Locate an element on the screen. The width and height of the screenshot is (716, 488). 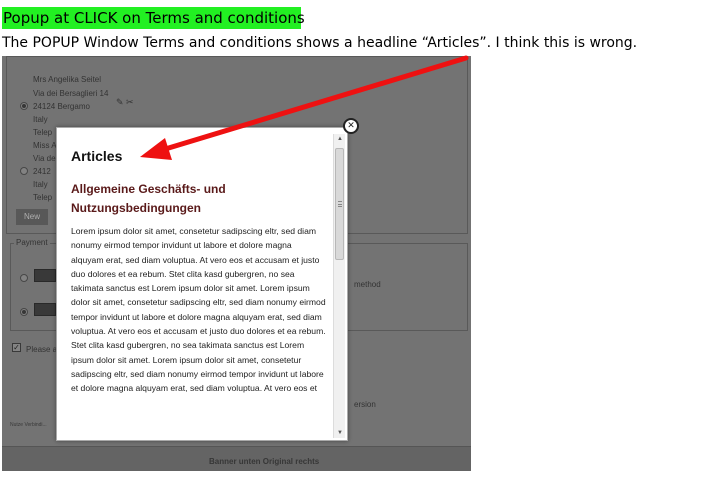
close-icon: ✕ is located at coordinates (351, 125).